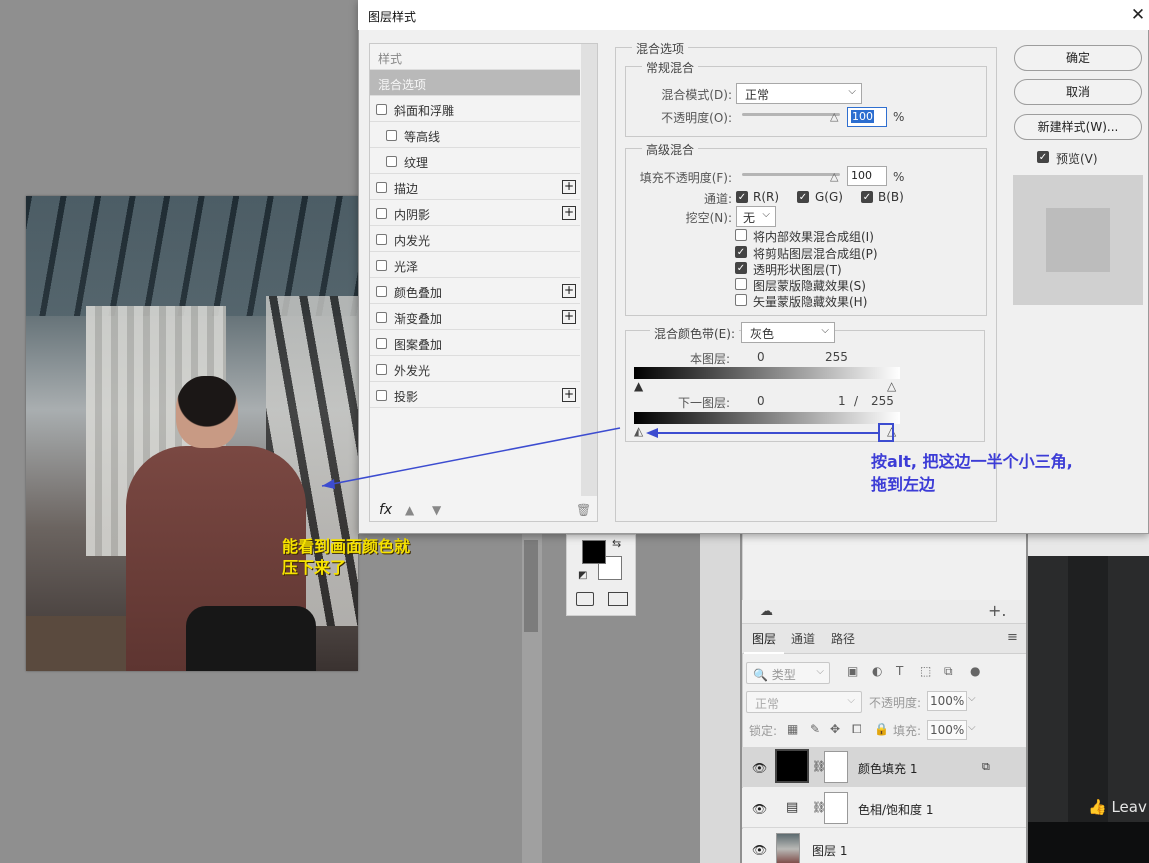  What do you see at coordinates (475, 369) in the screenshot?
I see `style-item: 外发光` at bounding box center [475, 369].